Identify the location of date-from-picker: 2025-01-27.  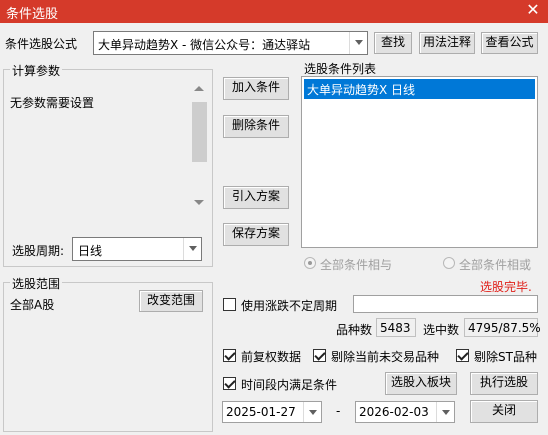
(272, 412).